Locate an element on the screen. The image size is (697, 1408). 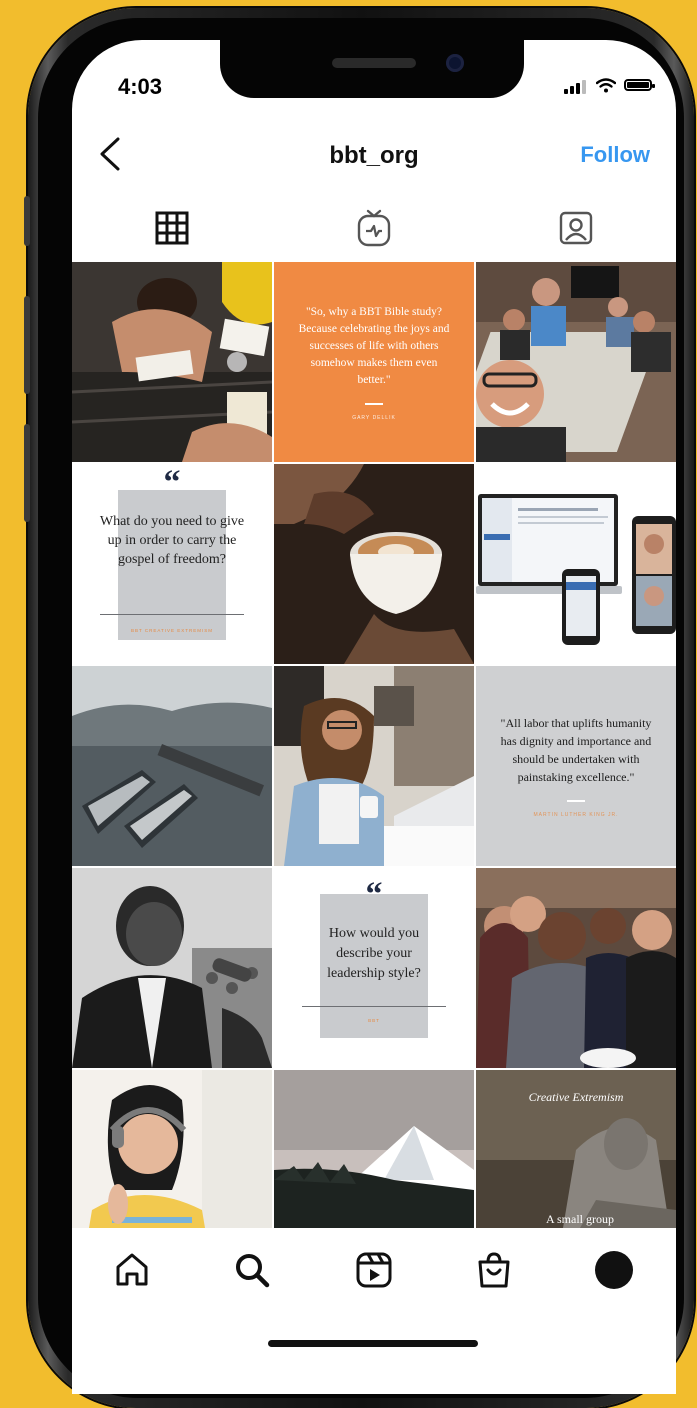
post-headphones is located at coordinates (172, 1149).